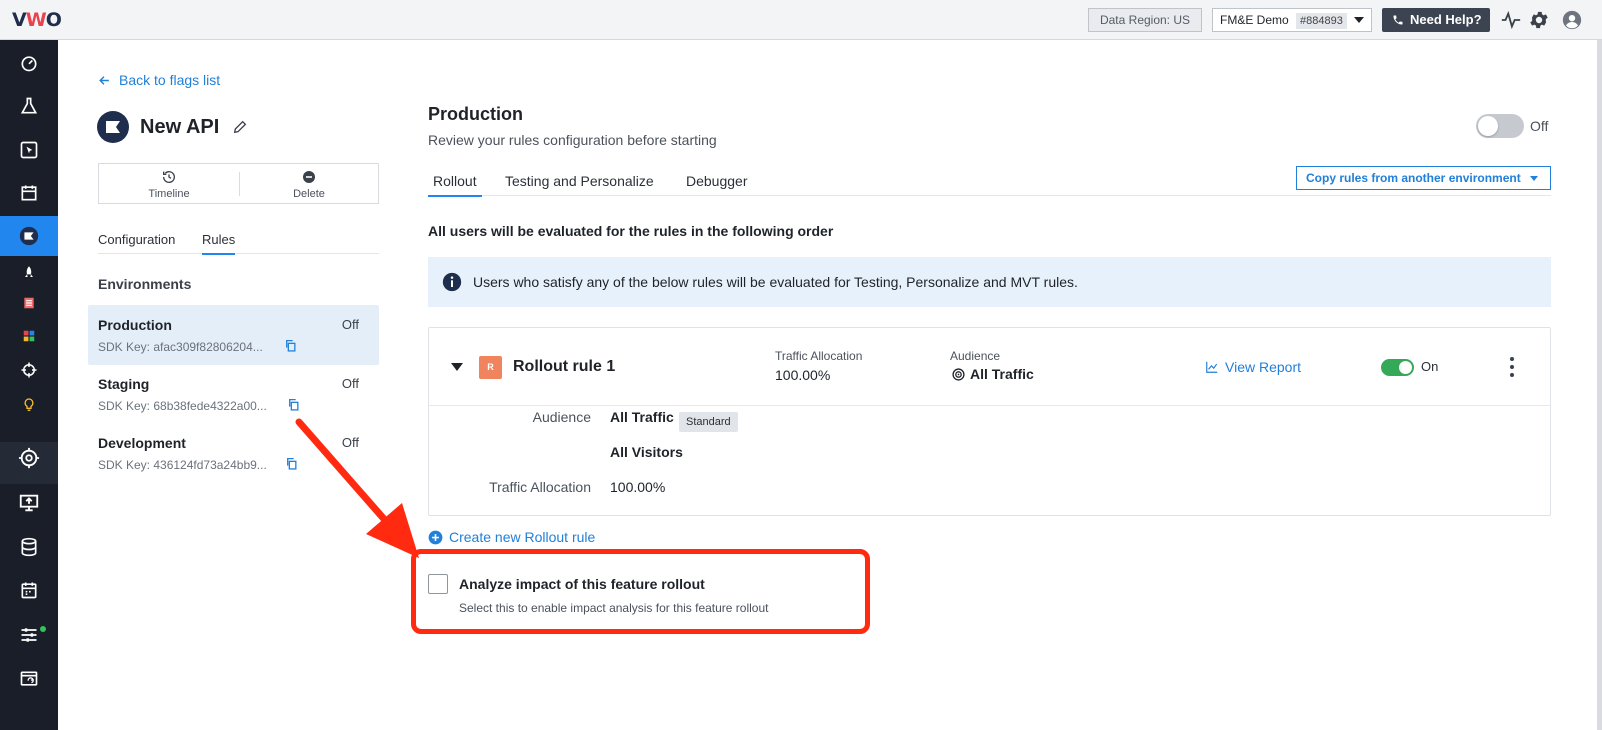 The height and width of the screenshot is (730, 1602). Describe the element at coordinates (1599, 385) in the screenshot. I see `window-edge` at that location.